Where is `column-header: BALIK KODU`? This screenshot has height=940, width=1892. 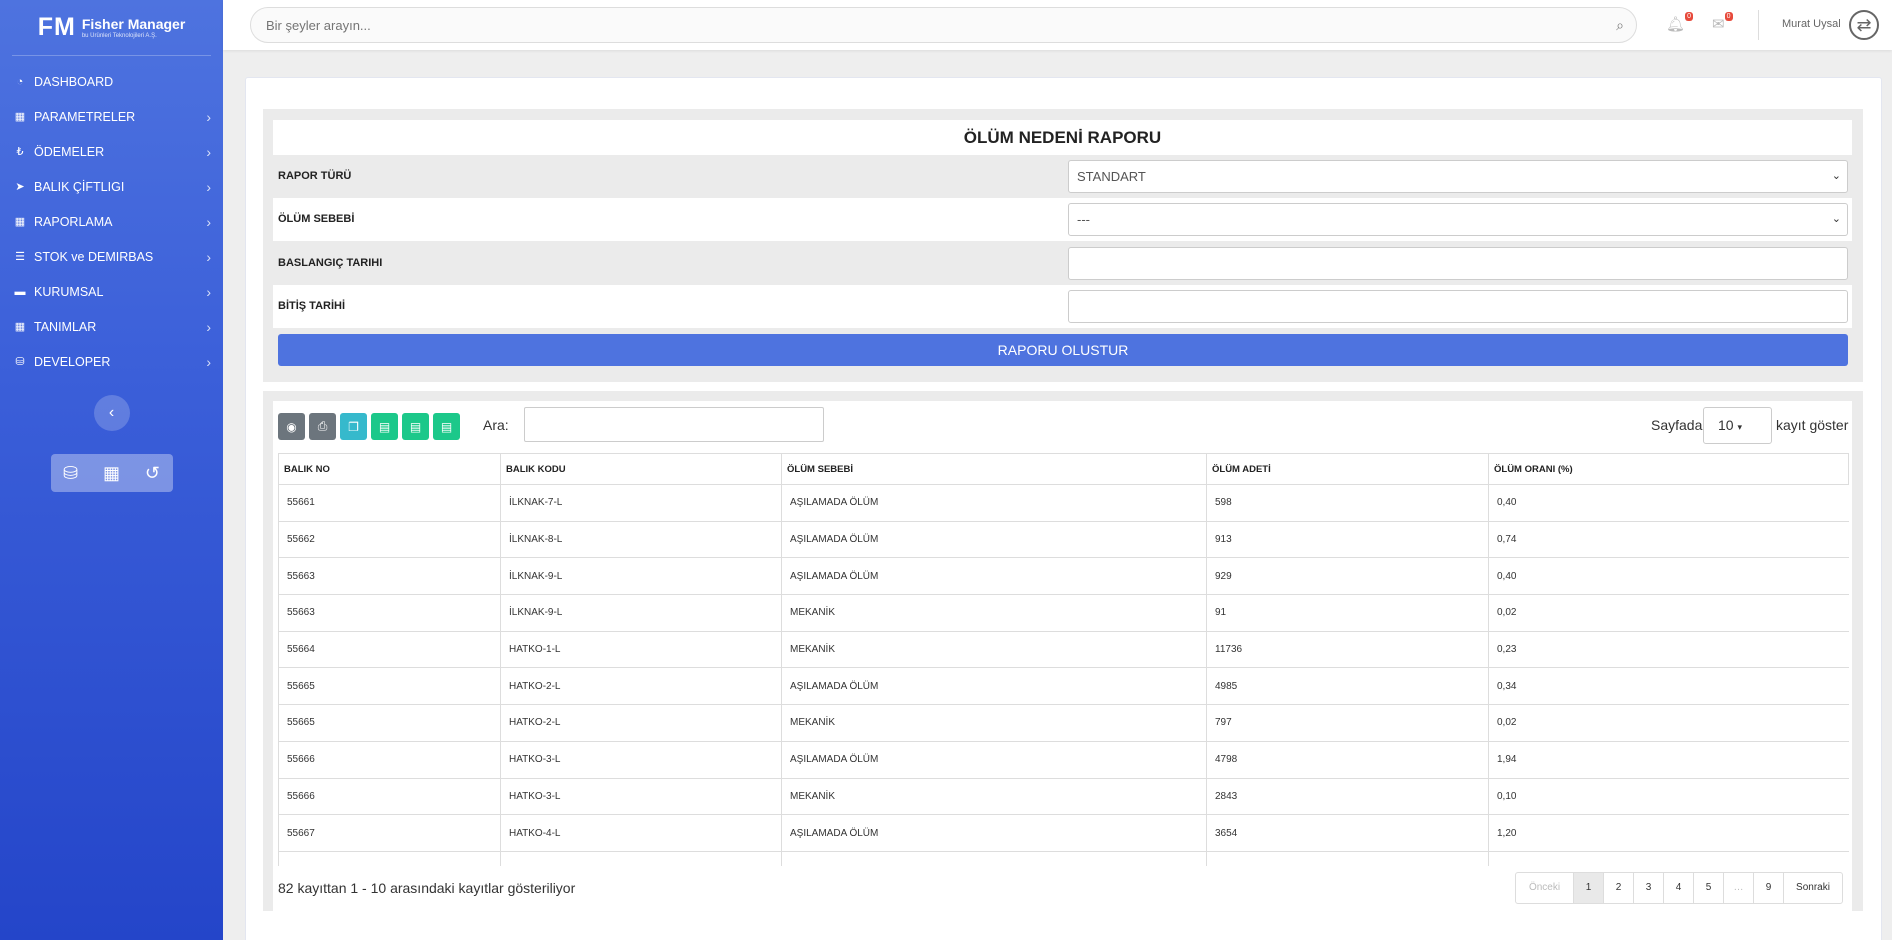
column-header: BALIK KODU is located at coordinates (641, 469).